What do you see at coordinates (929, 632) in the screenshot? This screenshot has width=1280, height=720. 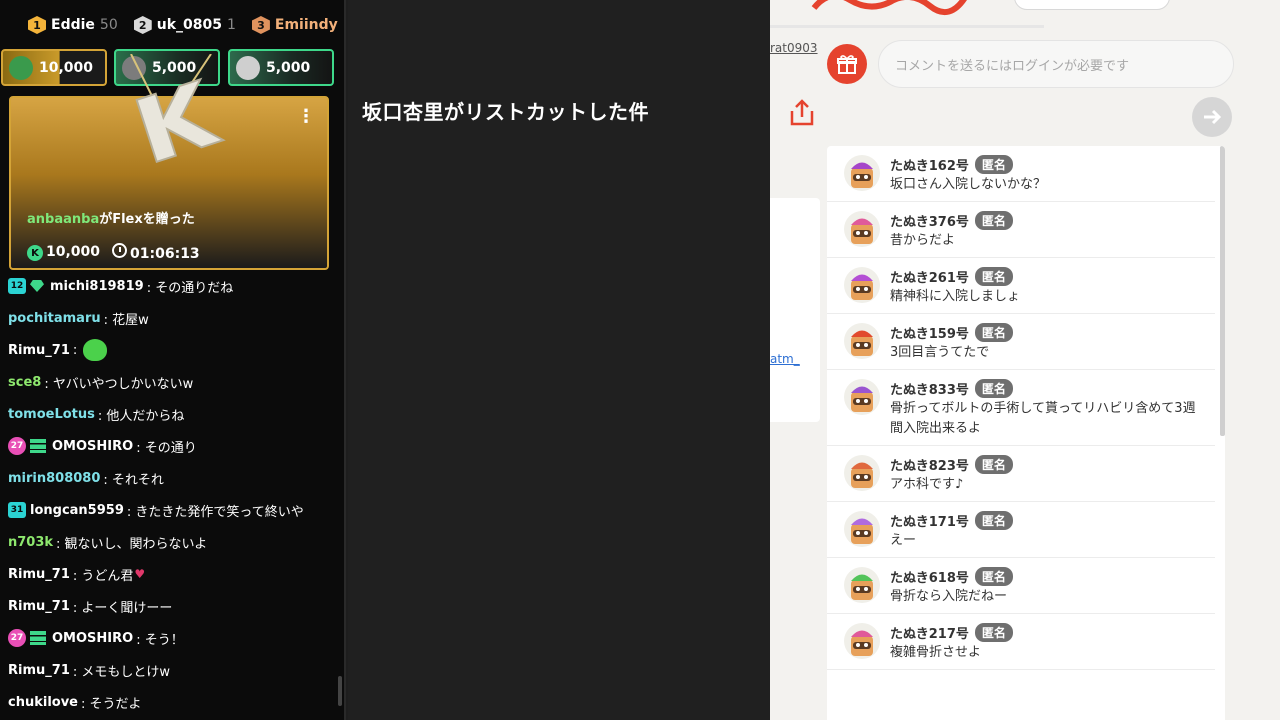 I see `comment-username: たぬき217号` at bounding box center [929, 632].